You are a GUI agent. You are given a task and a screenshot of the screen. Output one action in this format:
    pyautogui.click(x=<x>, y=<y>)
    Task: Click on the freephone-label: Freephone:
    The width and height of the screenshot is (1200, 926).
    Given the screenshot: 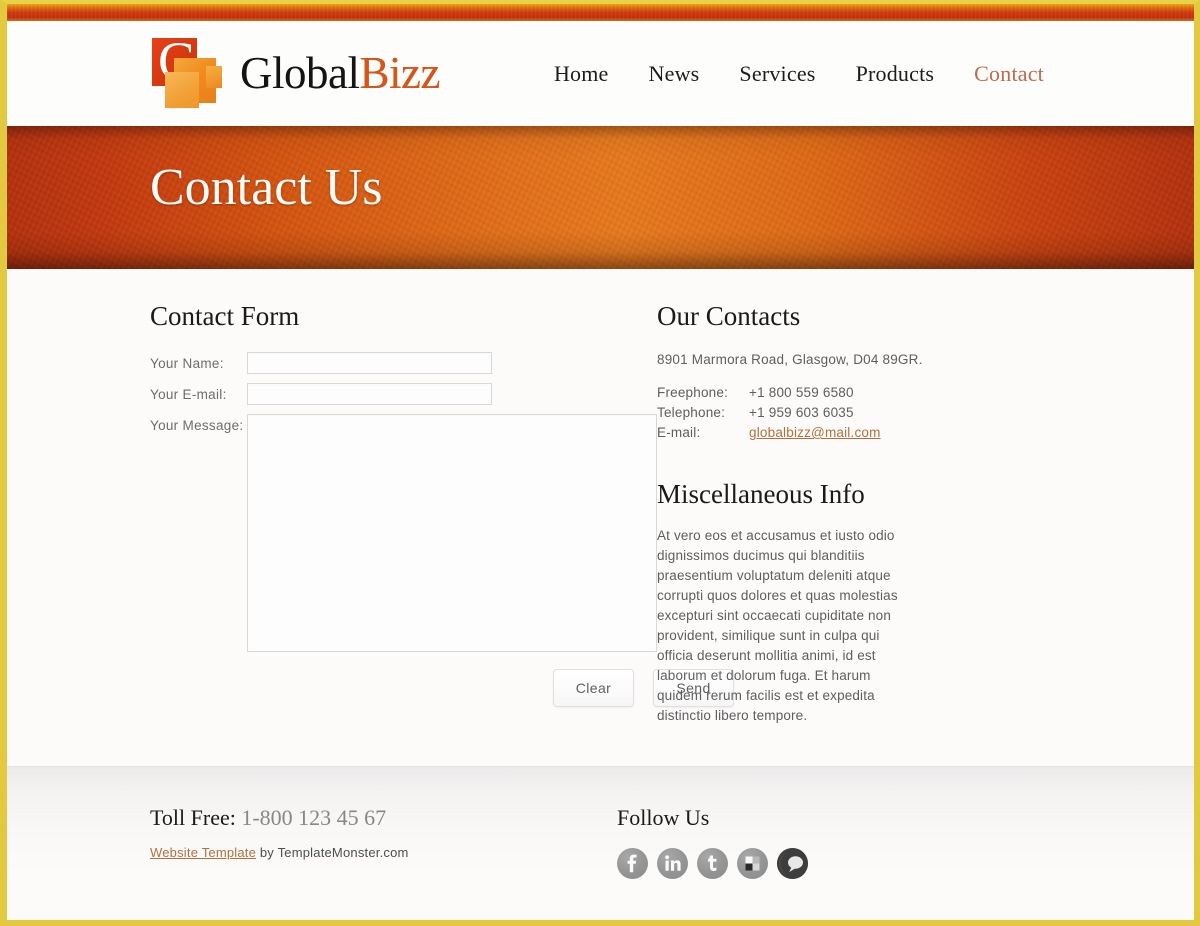 What is the action you would take?
    pyautogui.click(x=693, y=392)
    